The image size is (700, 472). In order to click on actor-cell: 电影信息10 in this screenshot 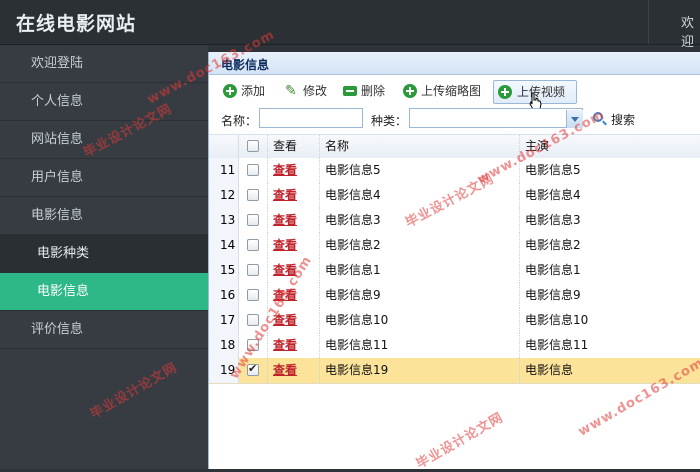, I will do `click(609, 320)`.